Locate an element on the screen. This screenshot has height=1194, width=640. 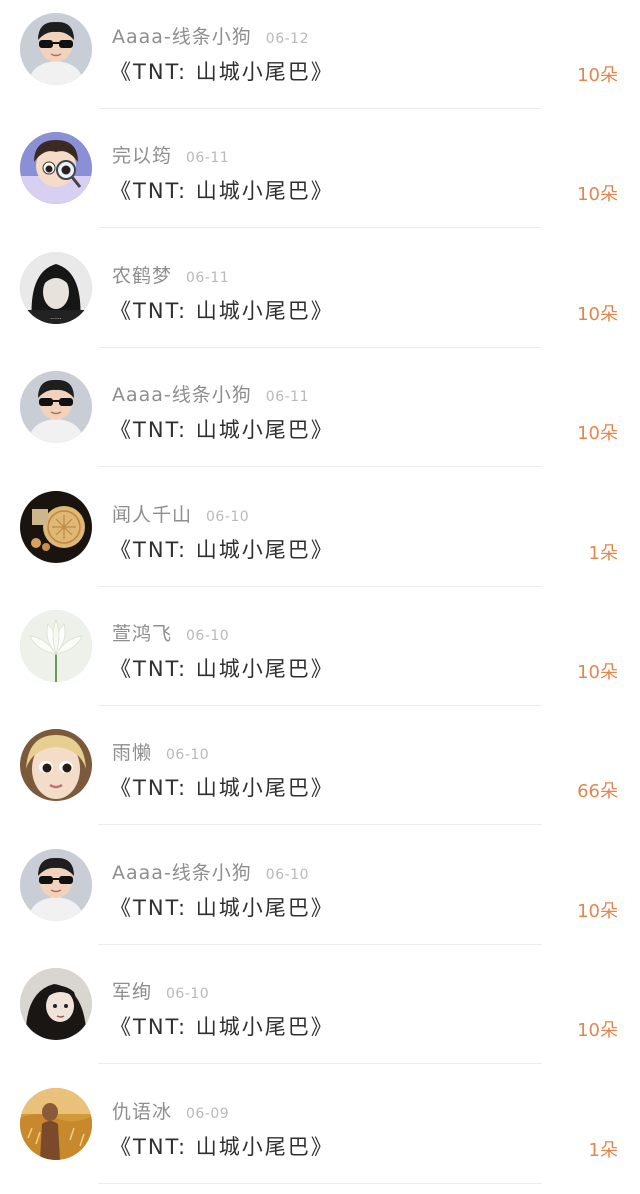
user-meta: 萱鸿飞 06-10 is located at coordinates (170, 632).